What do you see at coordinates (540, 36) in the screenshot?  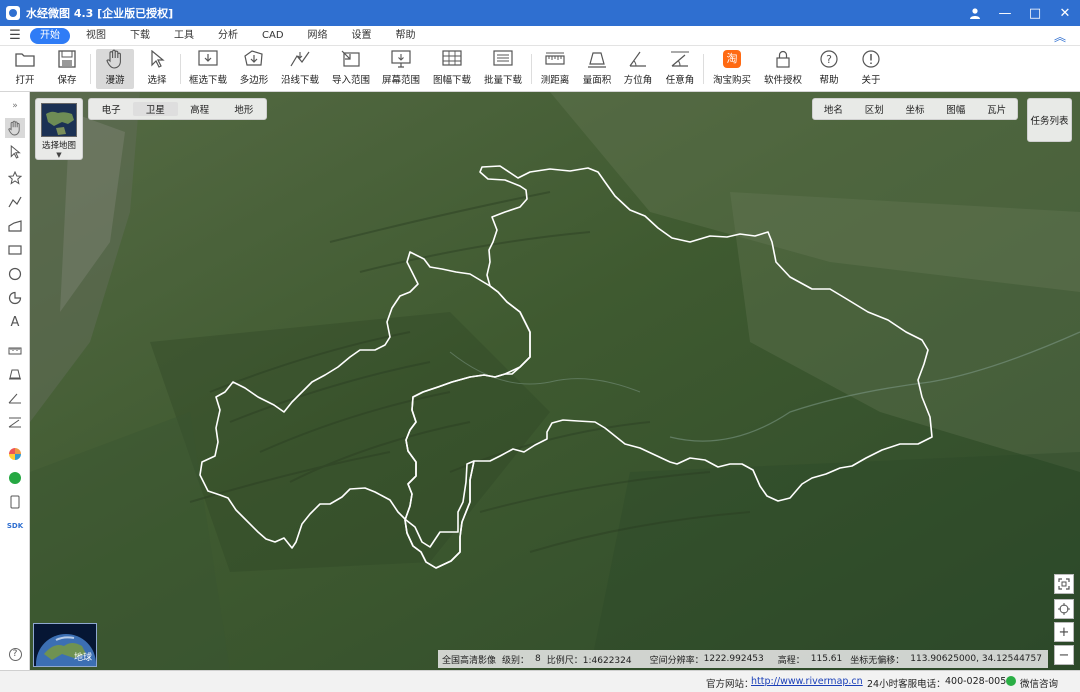 I see `menu-bar: ☰ 开始 视图 下载 工具 分析 CAD 网络 设置 帮助 ︽` at bounding box center [540, 36].